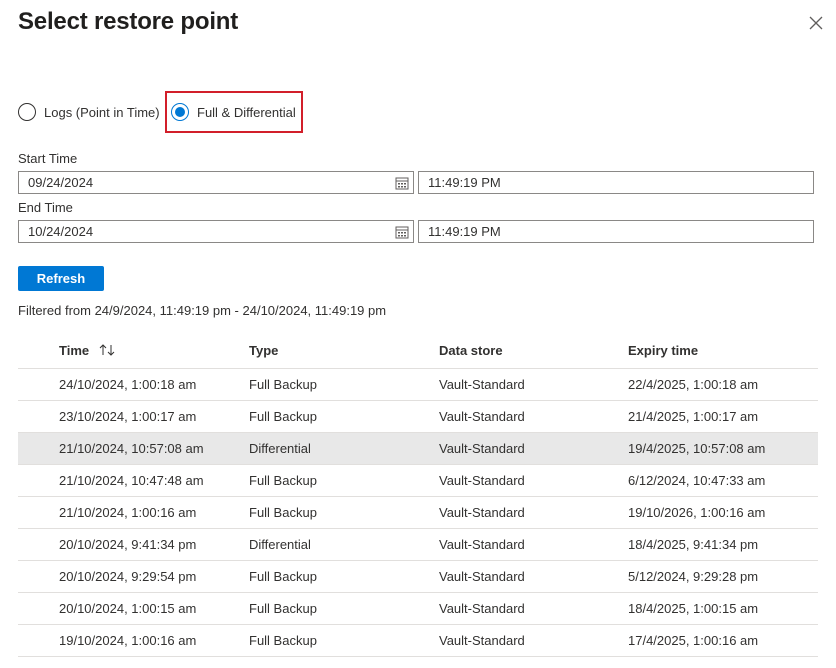 The height and width of the screenshot is (668, 836). I want to click on cell-expiry-time: 18/4/2025, 9:41:34 pm, so click(693, 544).